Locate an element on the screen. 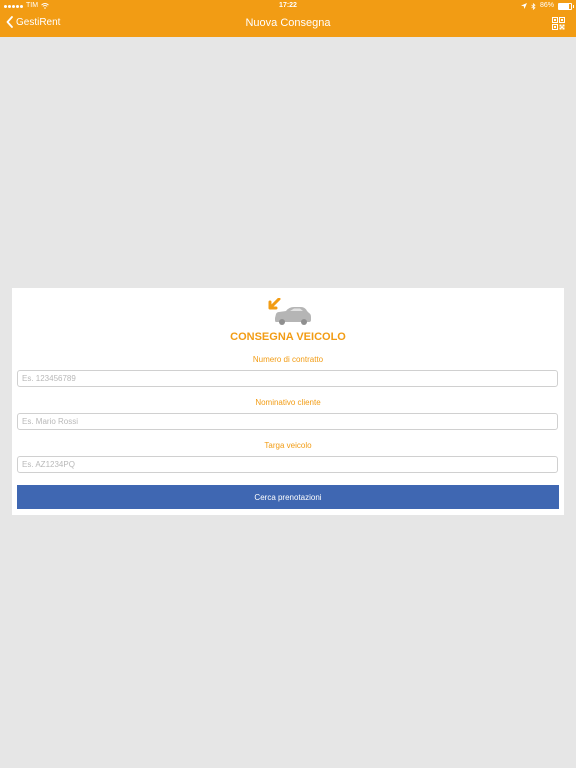 The width and height of the screenshot is (576, 768). status-time: 17:22 is located at coordinates (288, 5).